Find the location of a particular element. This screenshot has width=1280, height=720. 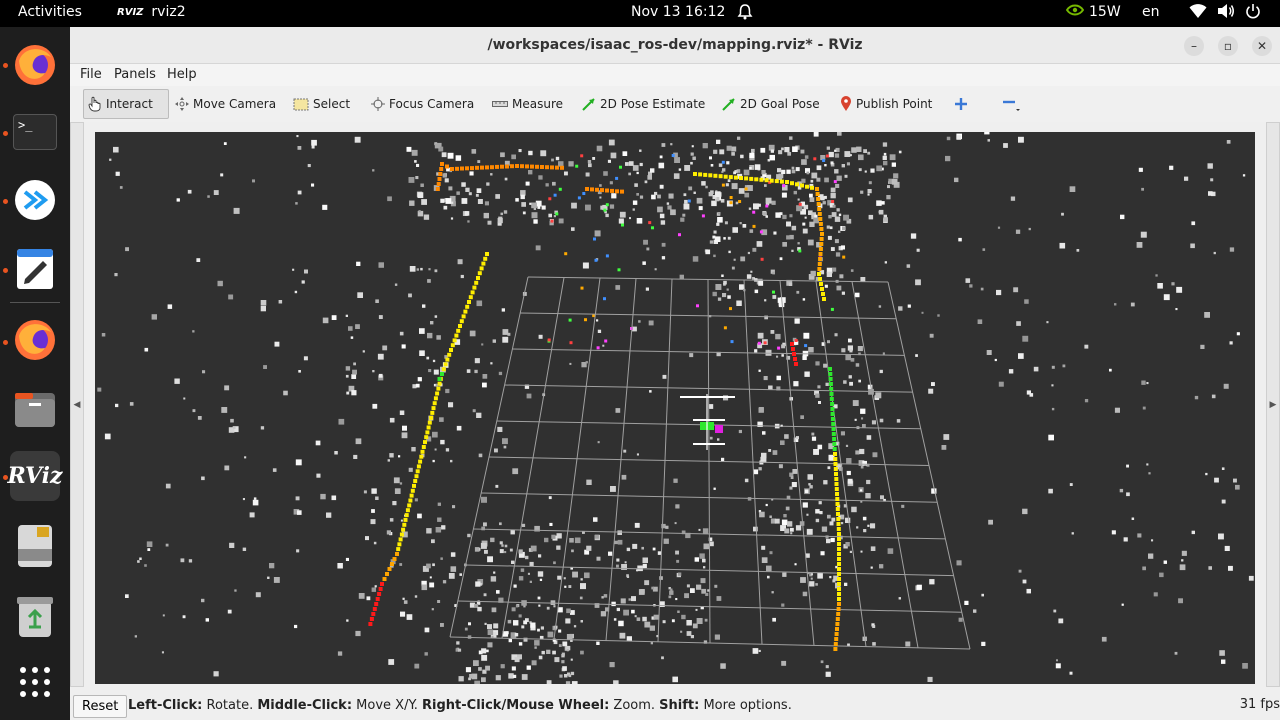

system-tray is located at coordinates (1225, 13).